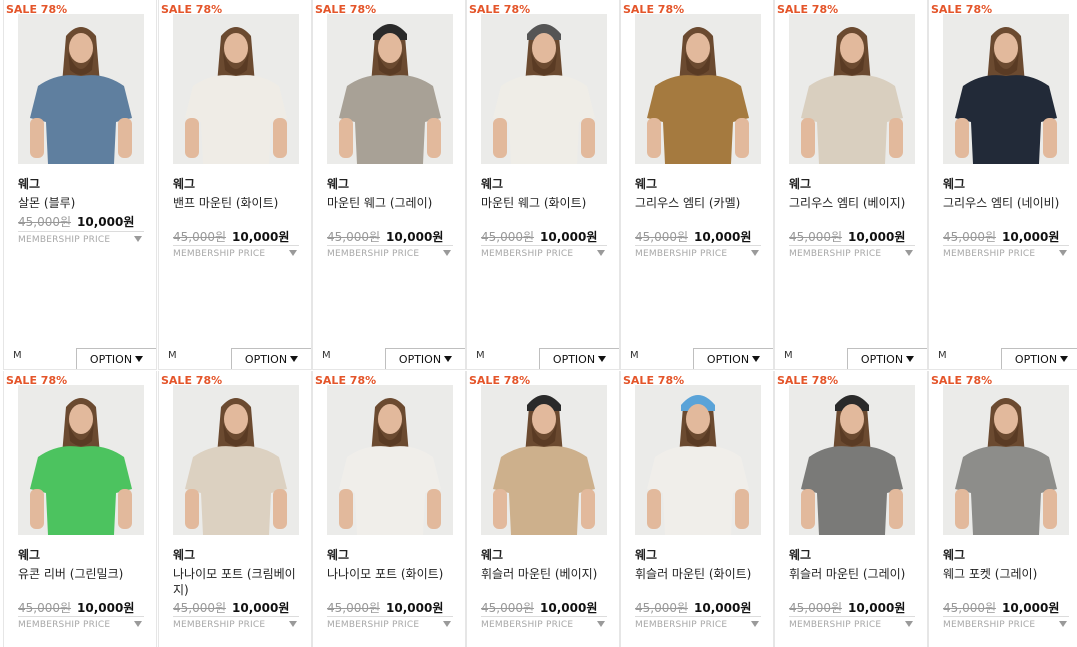  I want to click on product-name: 그리우스 엠티 (카멜), so click(699, 203).